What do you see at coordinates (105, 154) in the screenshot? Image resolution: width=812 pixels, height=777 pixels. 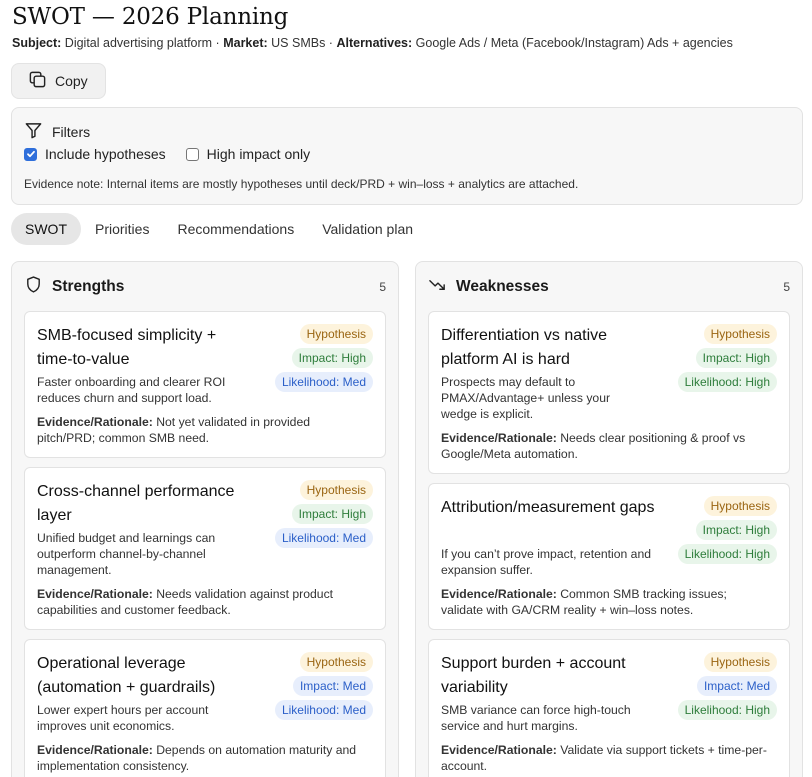 I see `include-hypotheses-label: Include hypotheses` at bounding box center [105, 154].